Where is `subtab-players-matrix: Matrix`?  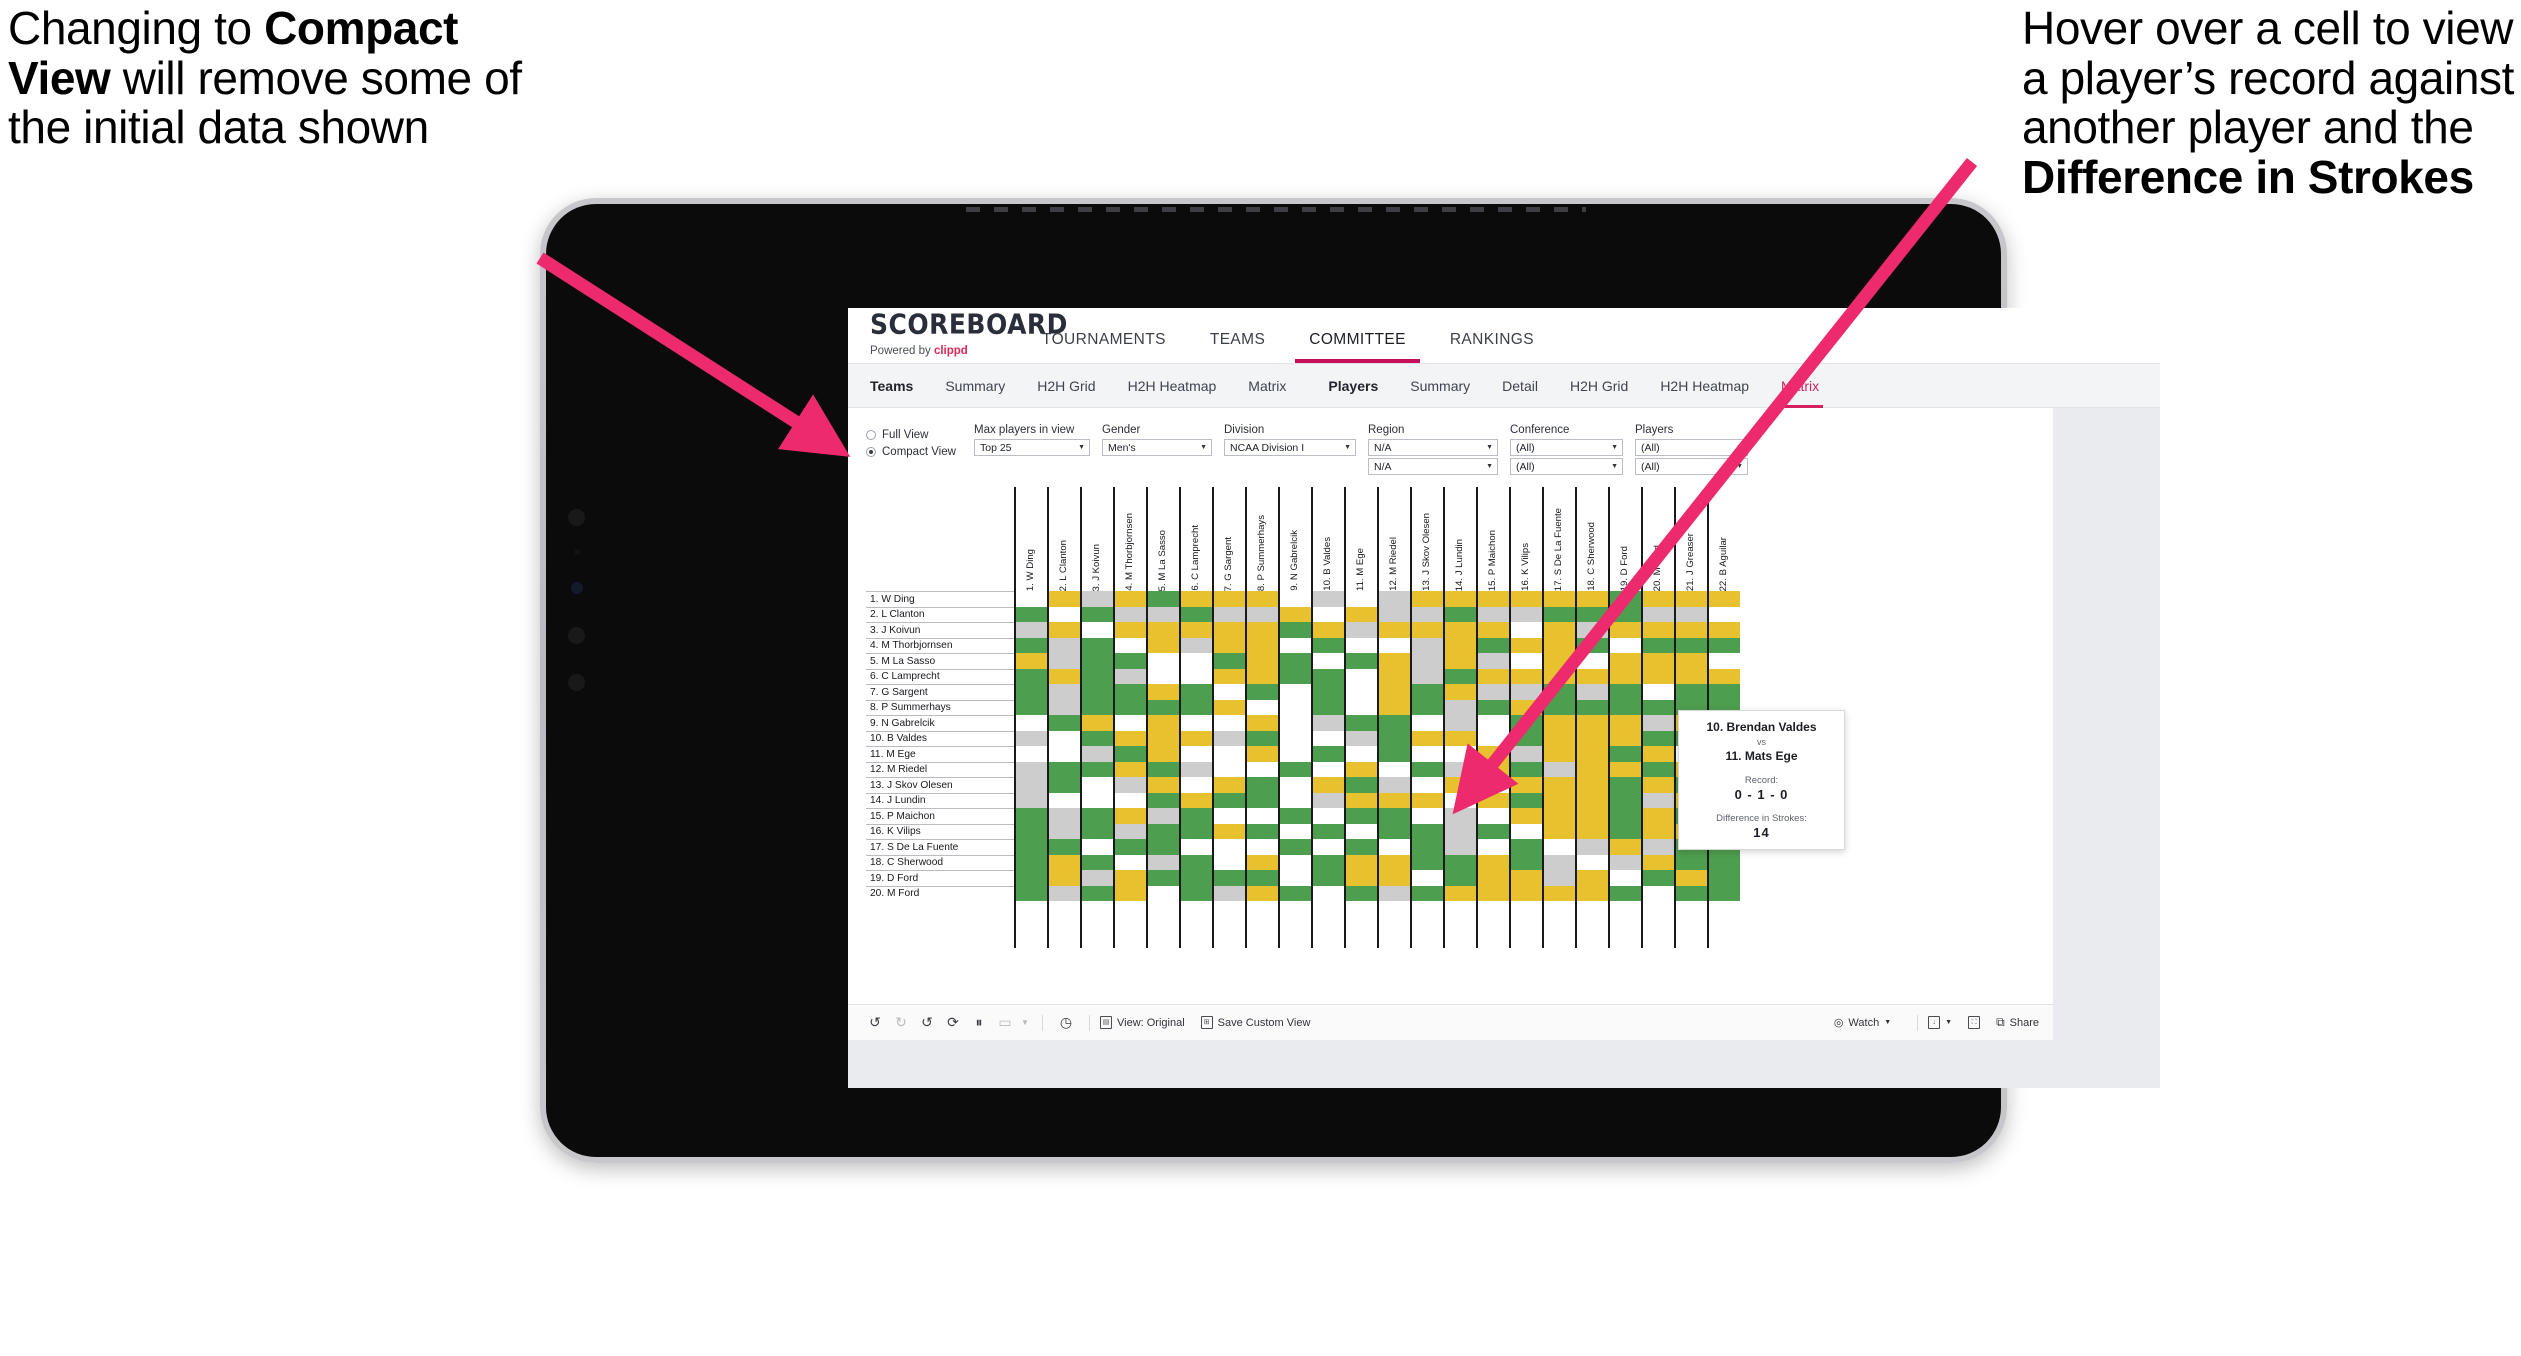
subtab-players-matrix: Matrix is located at coordinates (1800, 386).